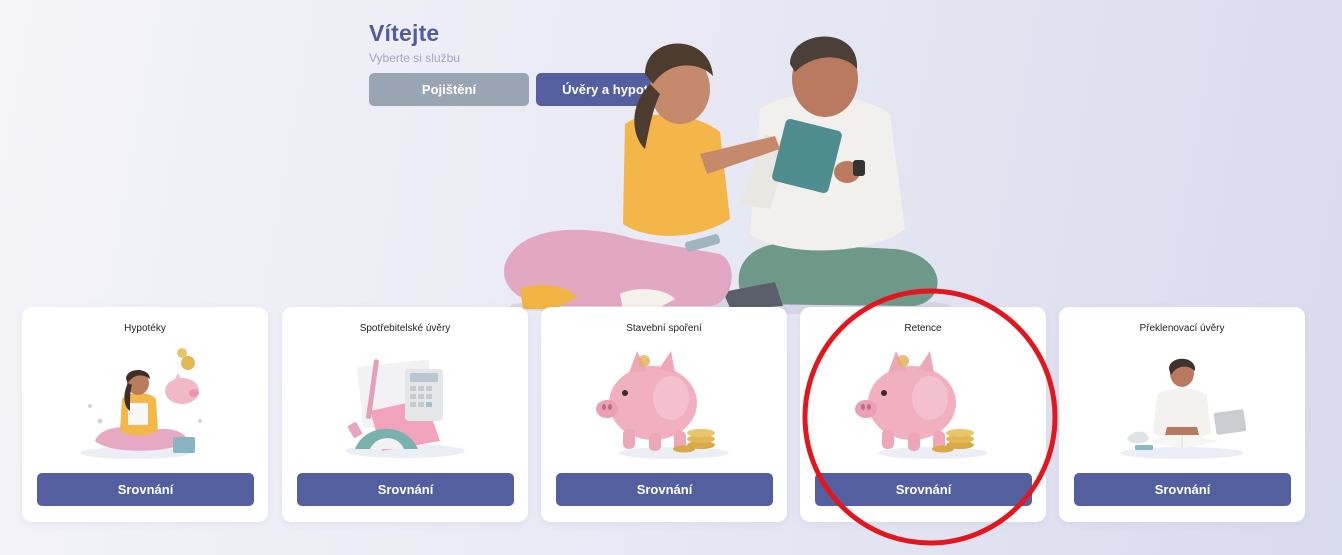 The height and width of the screenshot is (555, 1342). What do you see at coordinates (141, 403) in the screenshot?
I see `woman-with-piggy-bank-illustration` at bounding box center [141, 403].